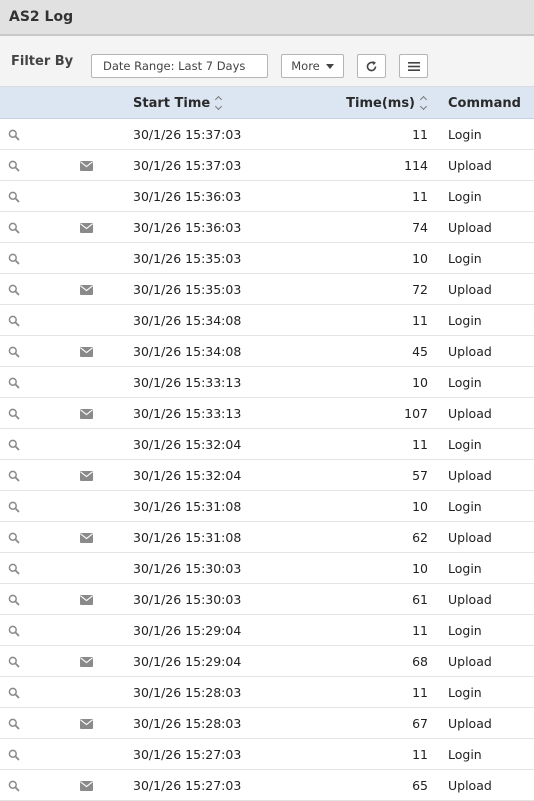 The width and height of the screenshot is (534, 801). I want to click on table-row: 30/1/26 15:36:03 11 Login, so click(267, 196).